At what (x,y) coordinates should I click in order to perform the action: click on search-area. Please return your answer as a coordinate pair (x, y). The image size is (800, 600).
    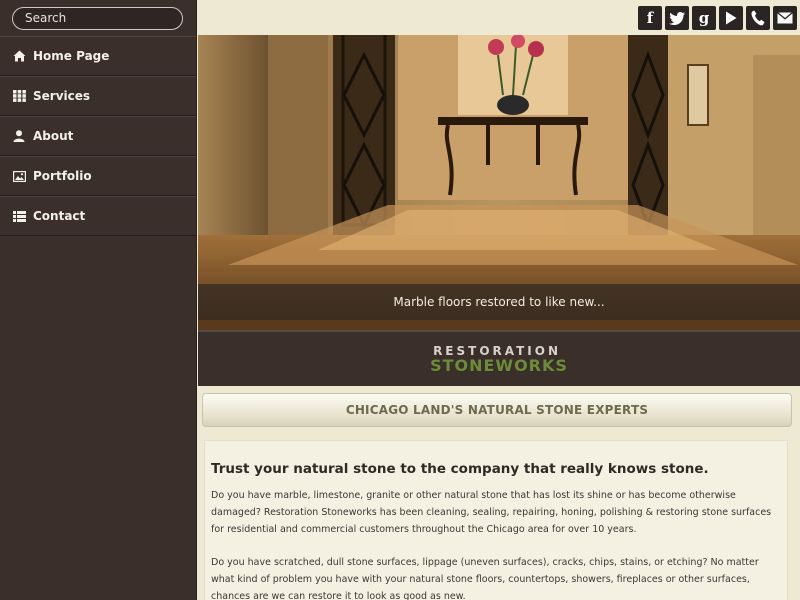
    Looking at the image, I should click on (98, 18).